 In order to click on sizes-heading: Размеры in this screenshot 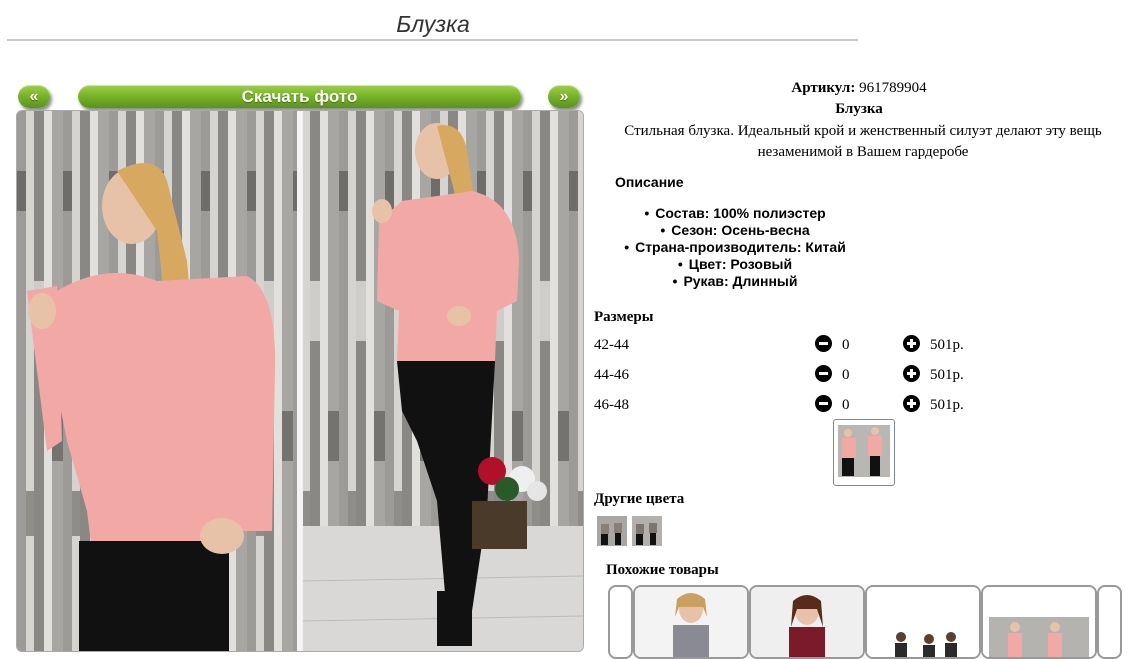, I will do `click(624, 317)`.